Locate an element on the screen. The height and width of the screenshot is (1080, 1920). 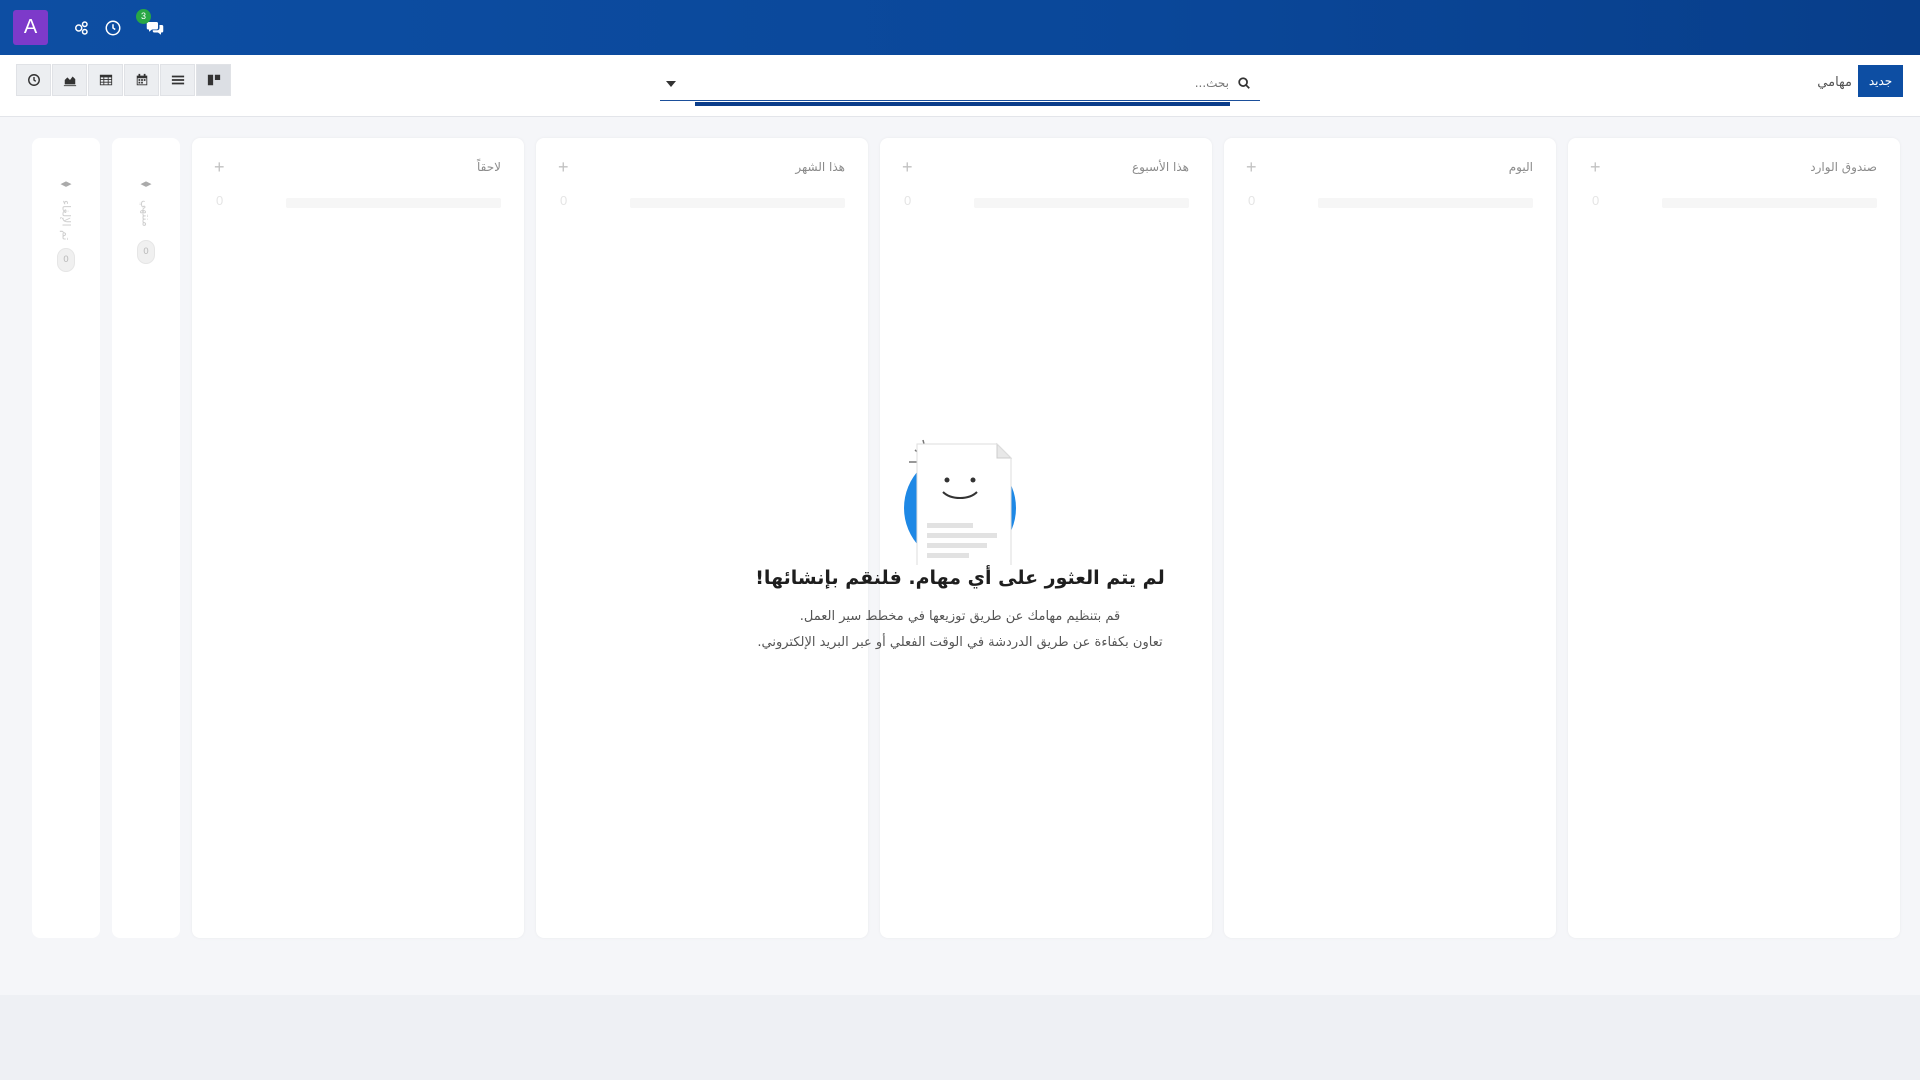
search-icon is located at coordinates (1245, 83).